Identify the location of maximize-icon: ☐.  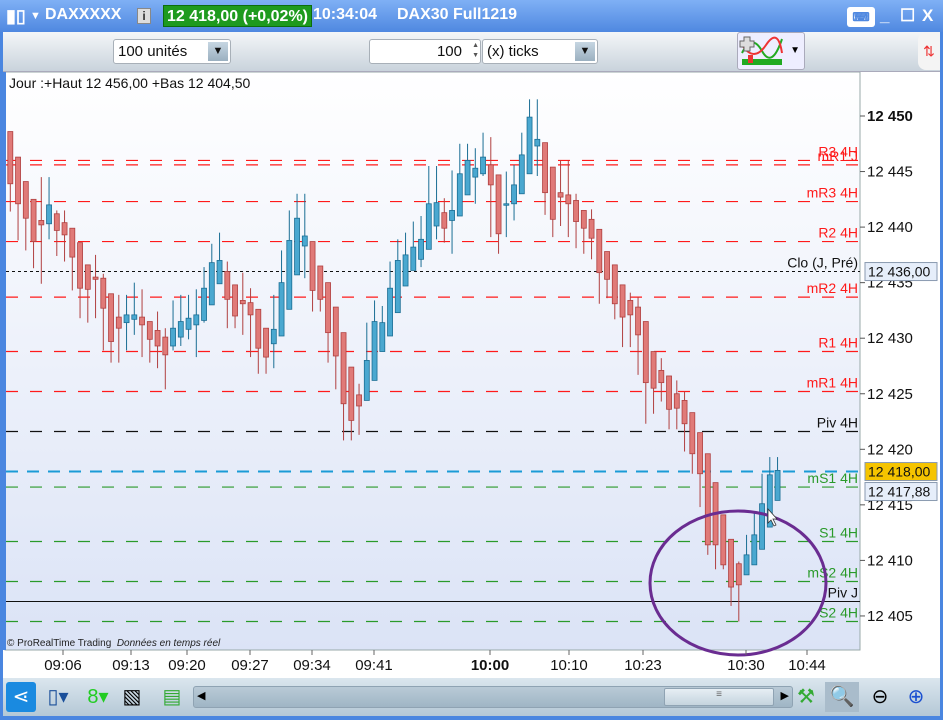
(907, 16).